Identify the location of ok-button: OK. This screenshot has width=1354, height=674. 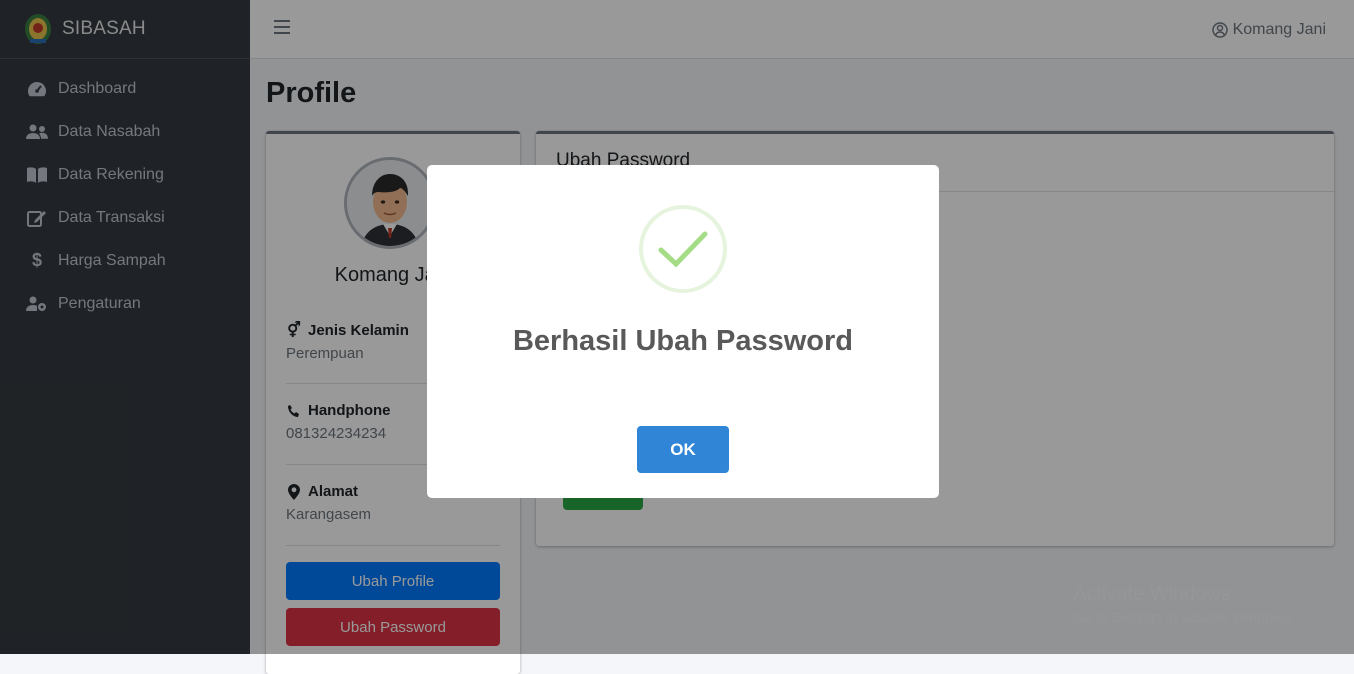
(683, 449).